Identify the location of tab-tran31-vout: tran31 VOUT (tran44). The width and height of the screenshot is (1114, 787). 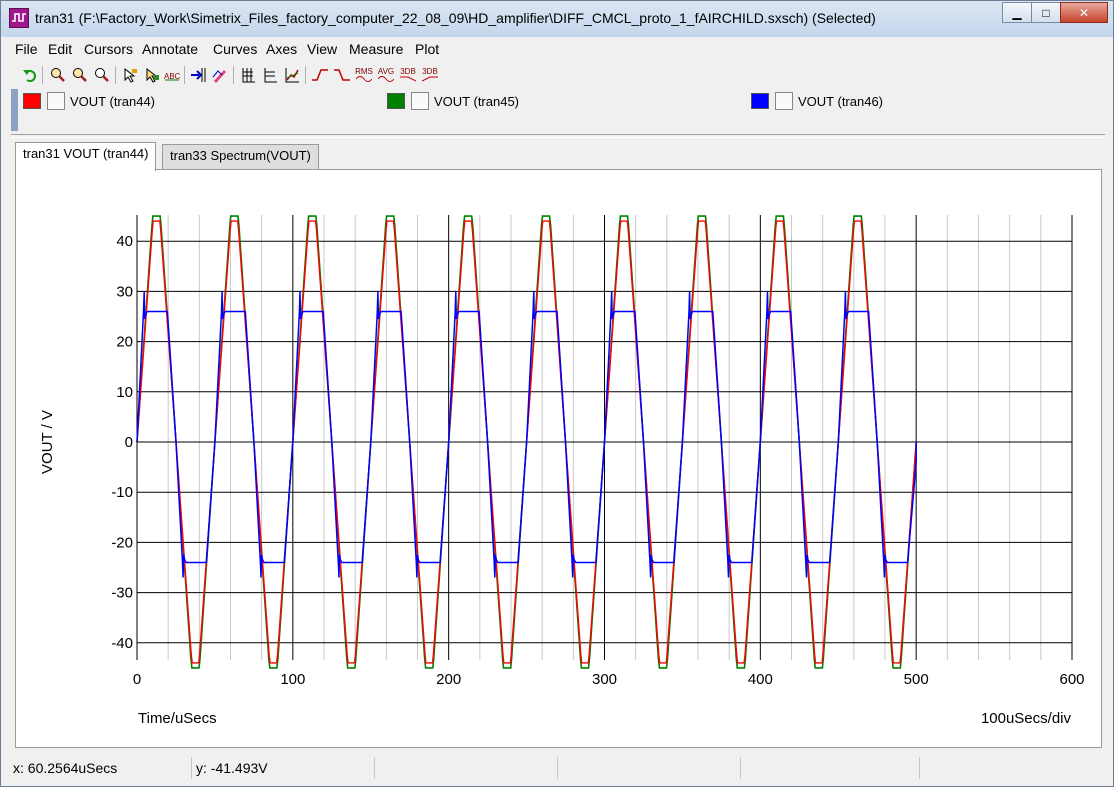
(86, 156).